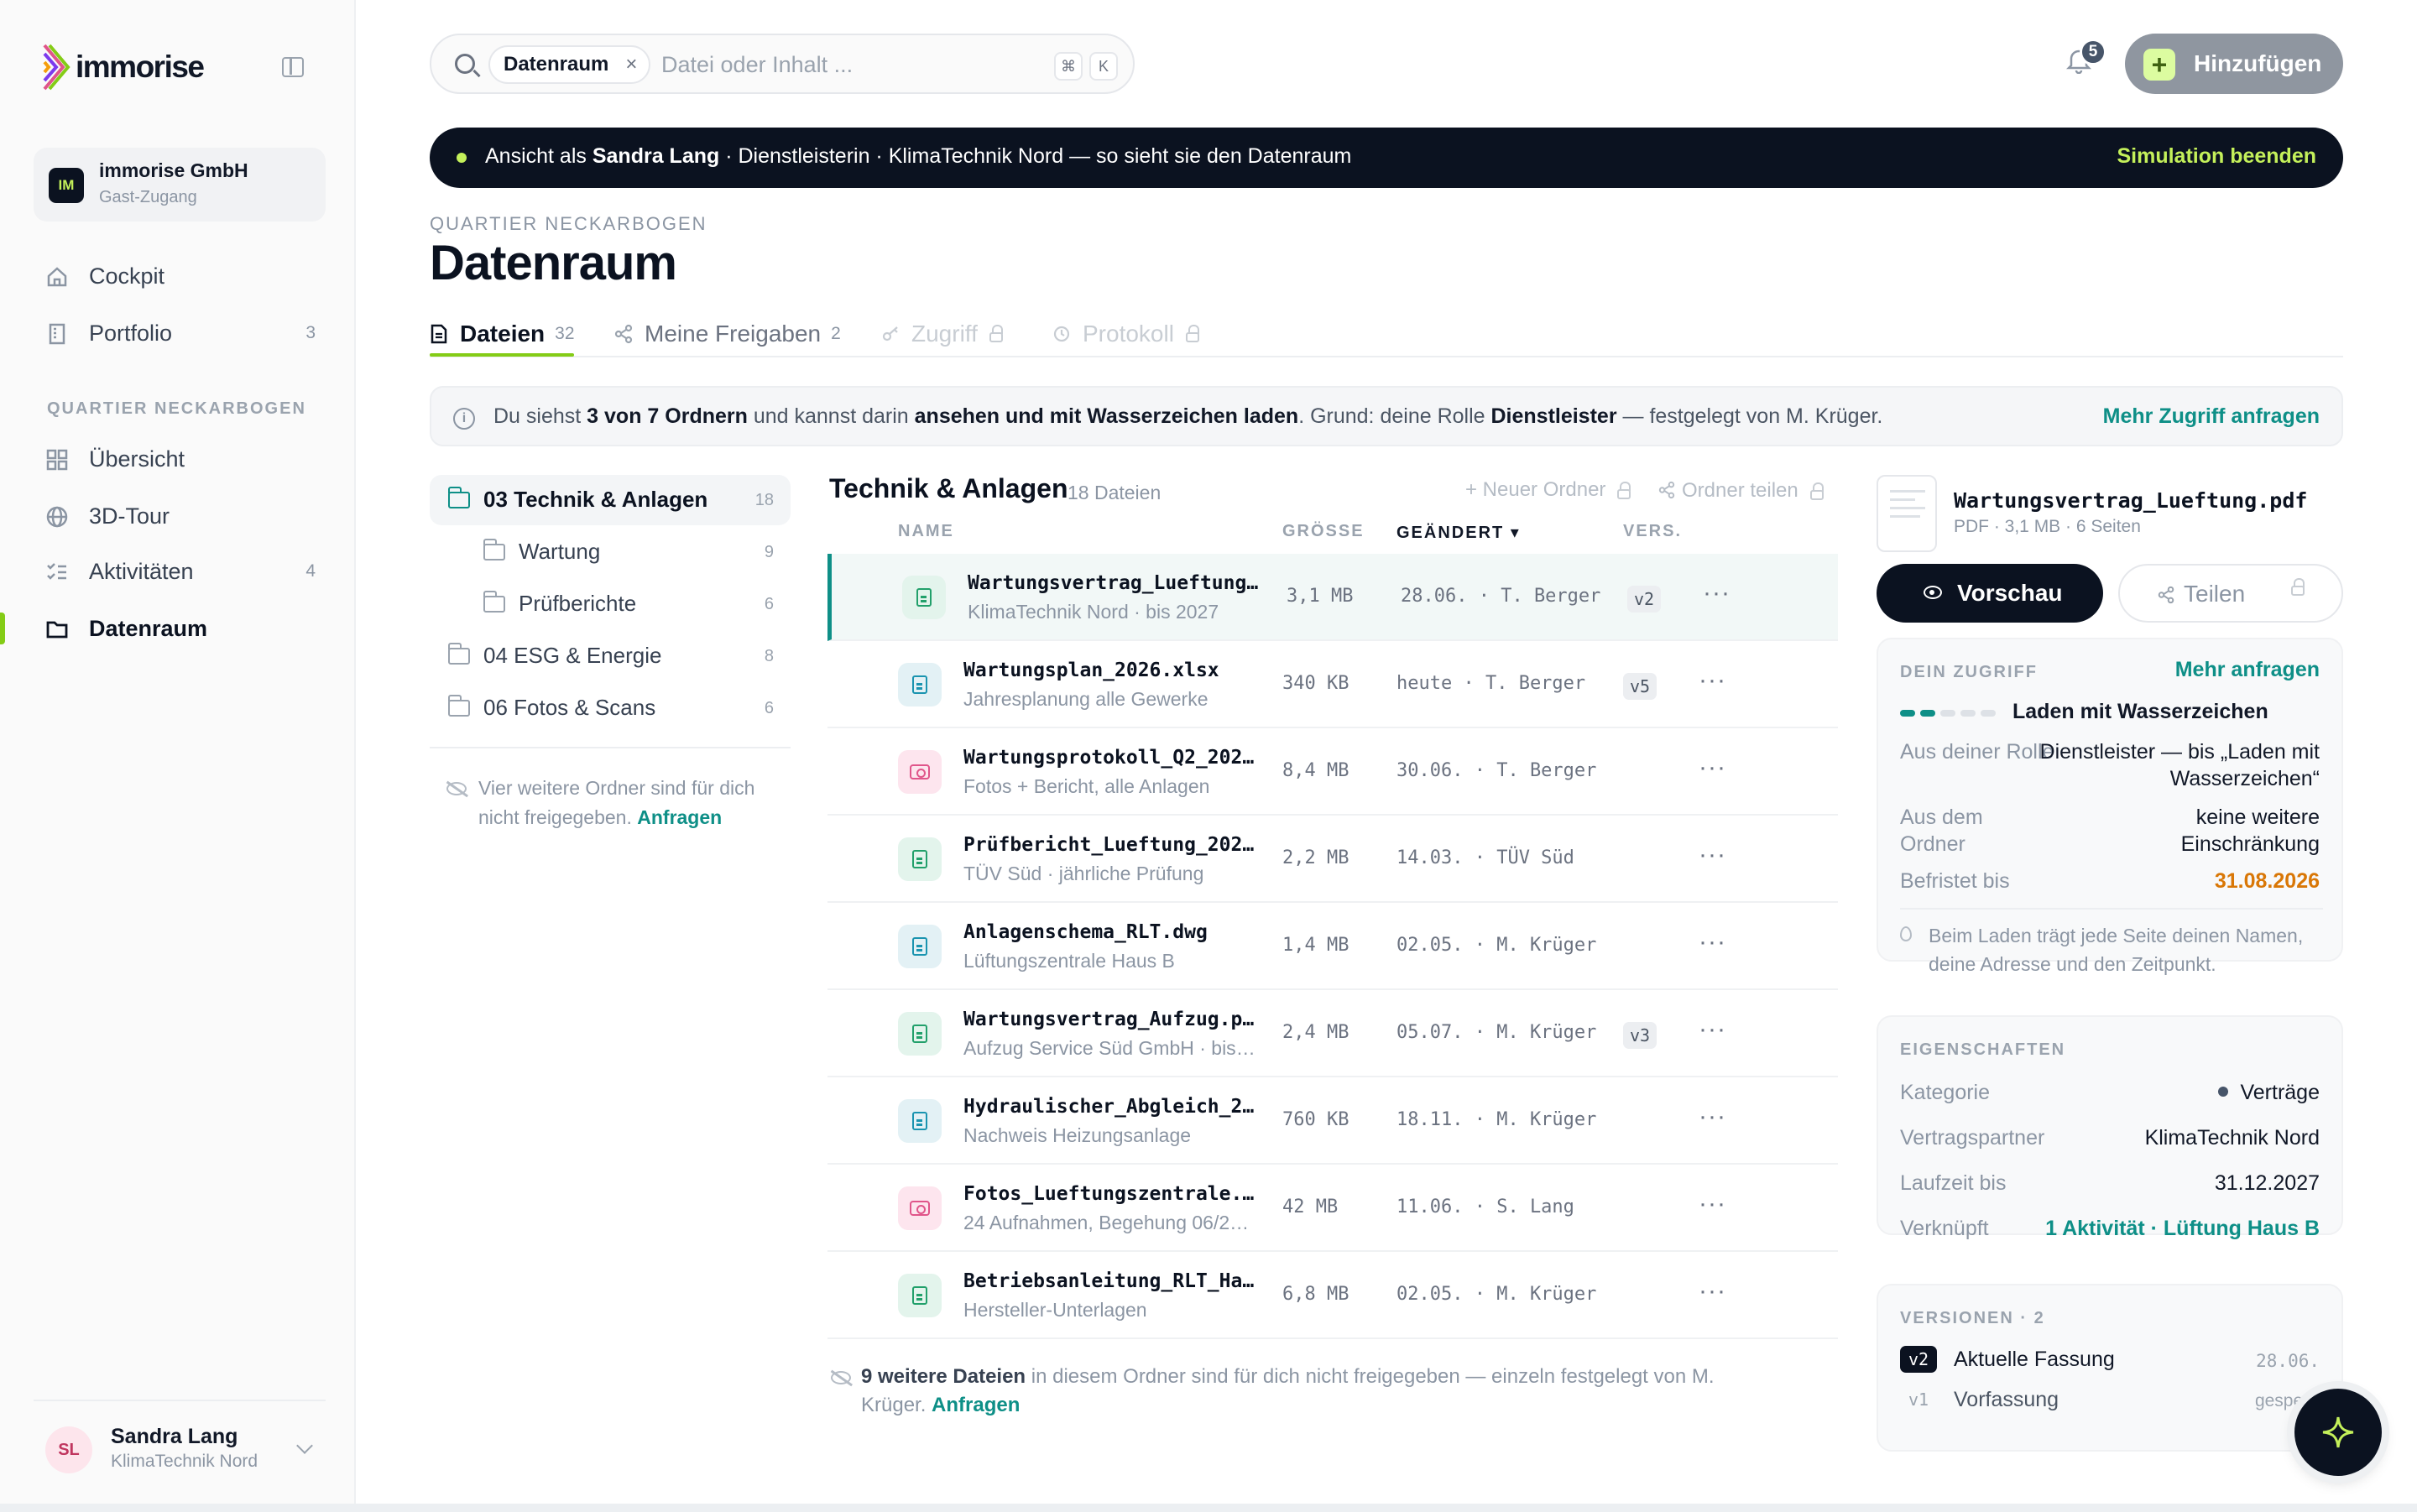 Image resolution: width=2417 pixels, height=1512 pixels. I want to click on file-name: Prüfbericht_Lueftung_2026.pdf, so click(1109, 845).